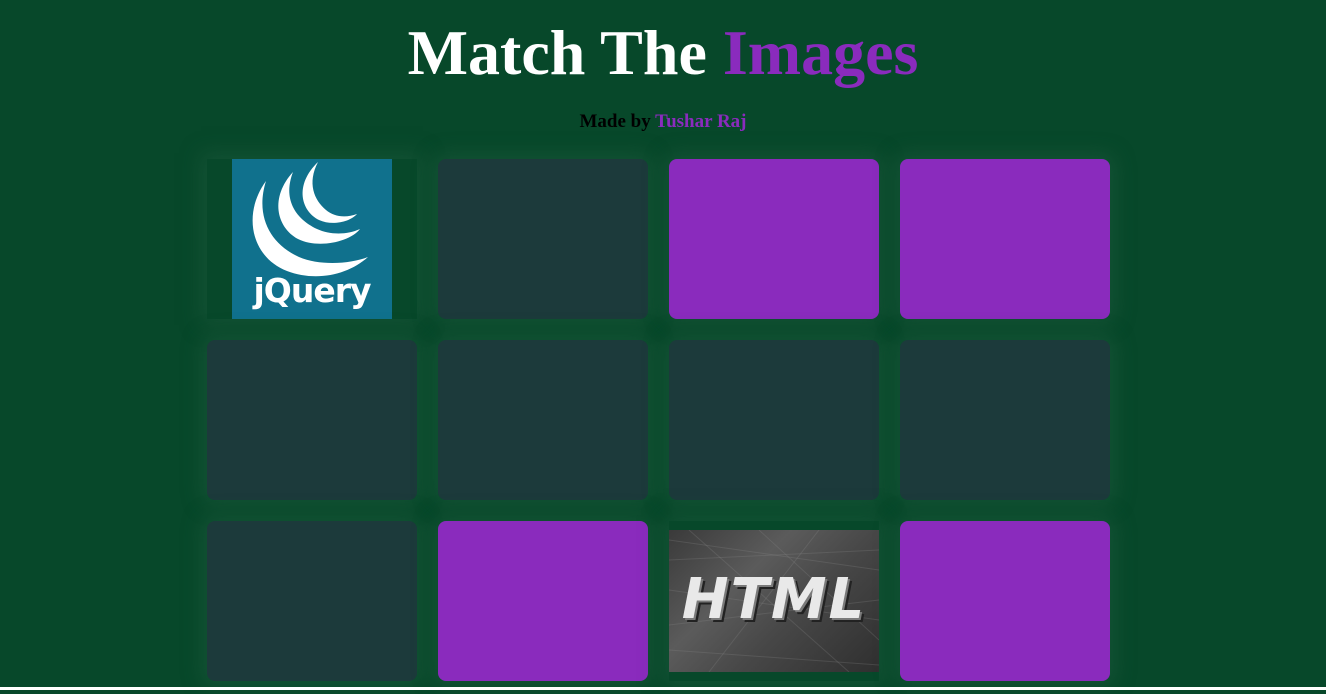  I want to click on author-name: Tushar Raj, so click(701, 121).